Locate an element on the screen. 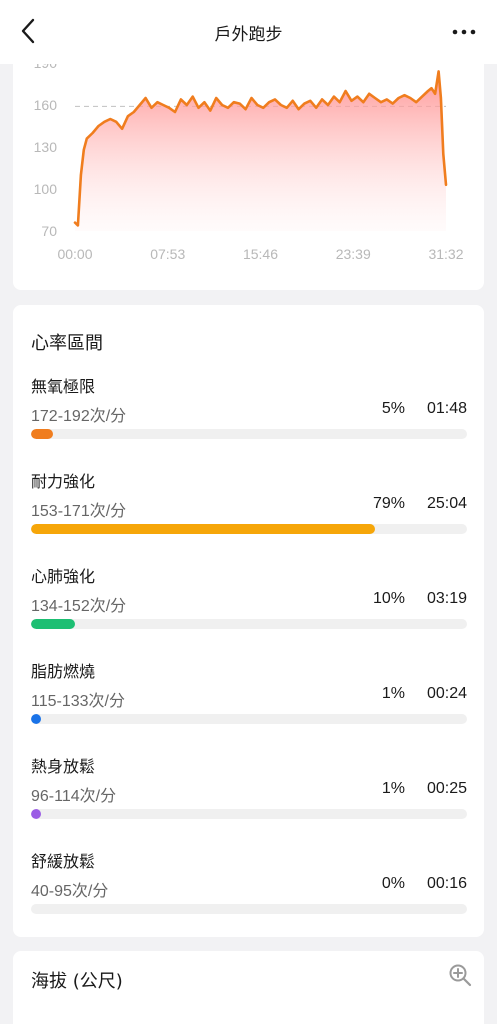 The image size is (497, 1024). zone-name: 耐力強化 is located at coordinates (63, 481).